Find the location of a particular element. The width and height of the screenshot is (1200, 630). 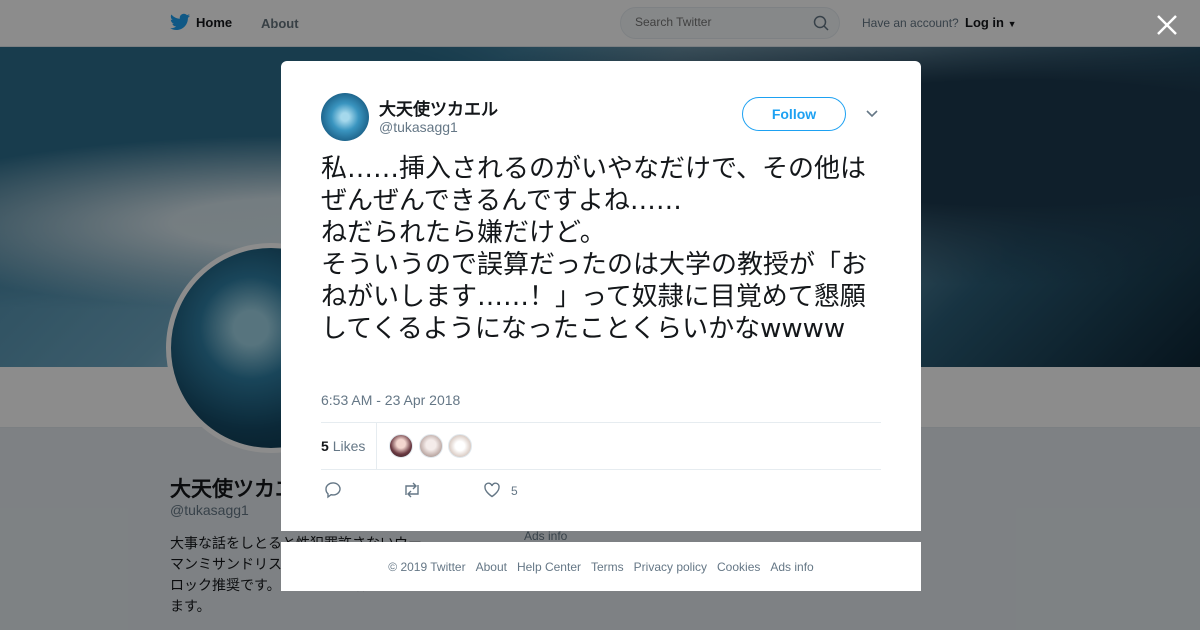

tweet-timestamp: 6:53 AM - 23 Apr 2018 is located at coordinates (390, 400).